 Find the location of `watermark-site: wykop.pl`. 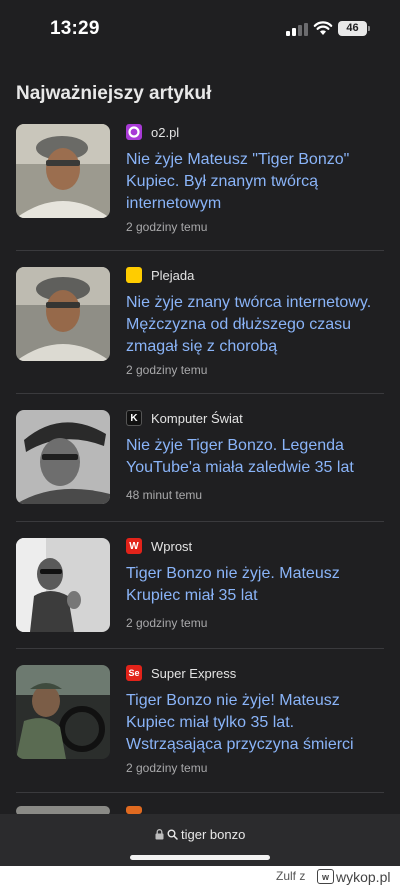

watermark-site: wykop.pl is located at coordinates (363, 876).